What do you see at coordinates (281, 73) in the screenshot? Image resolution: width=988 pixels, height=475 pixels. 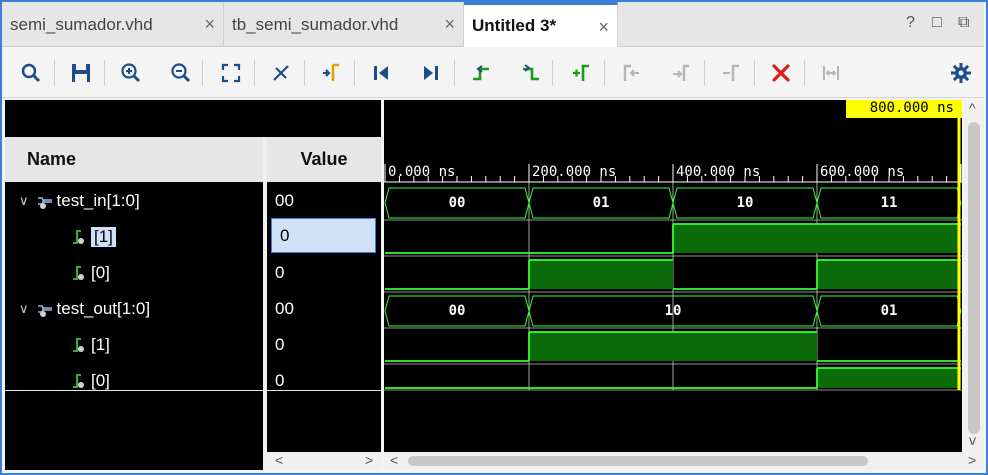 I see `cursor-icon` at bounding box center [281, 73].